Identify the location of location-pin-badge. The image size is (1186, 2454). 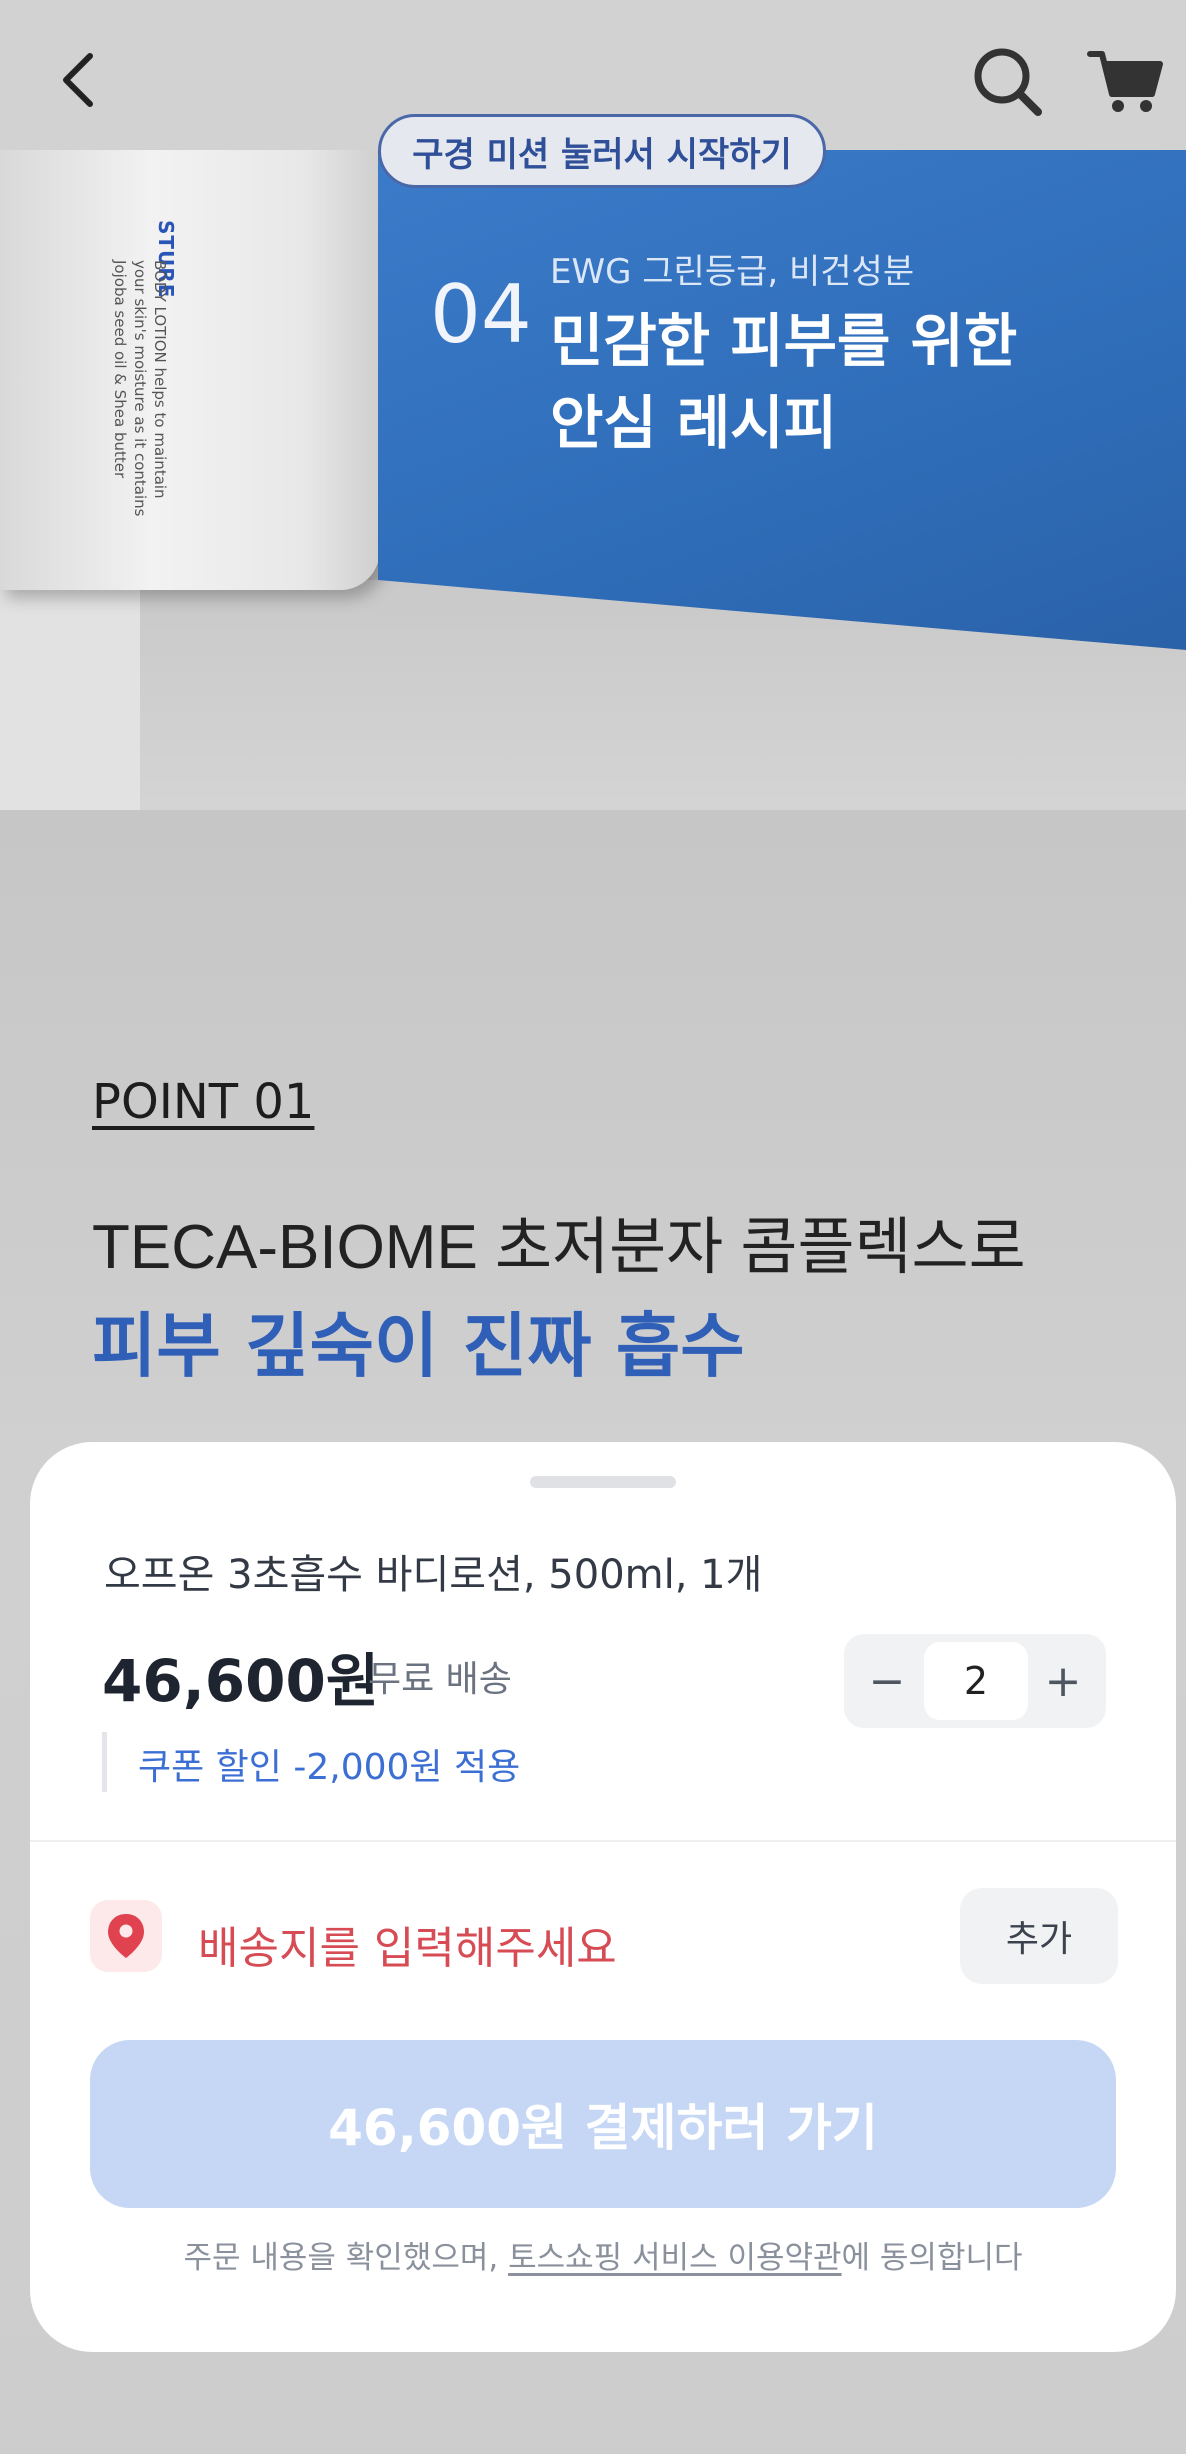
(126, 1936).